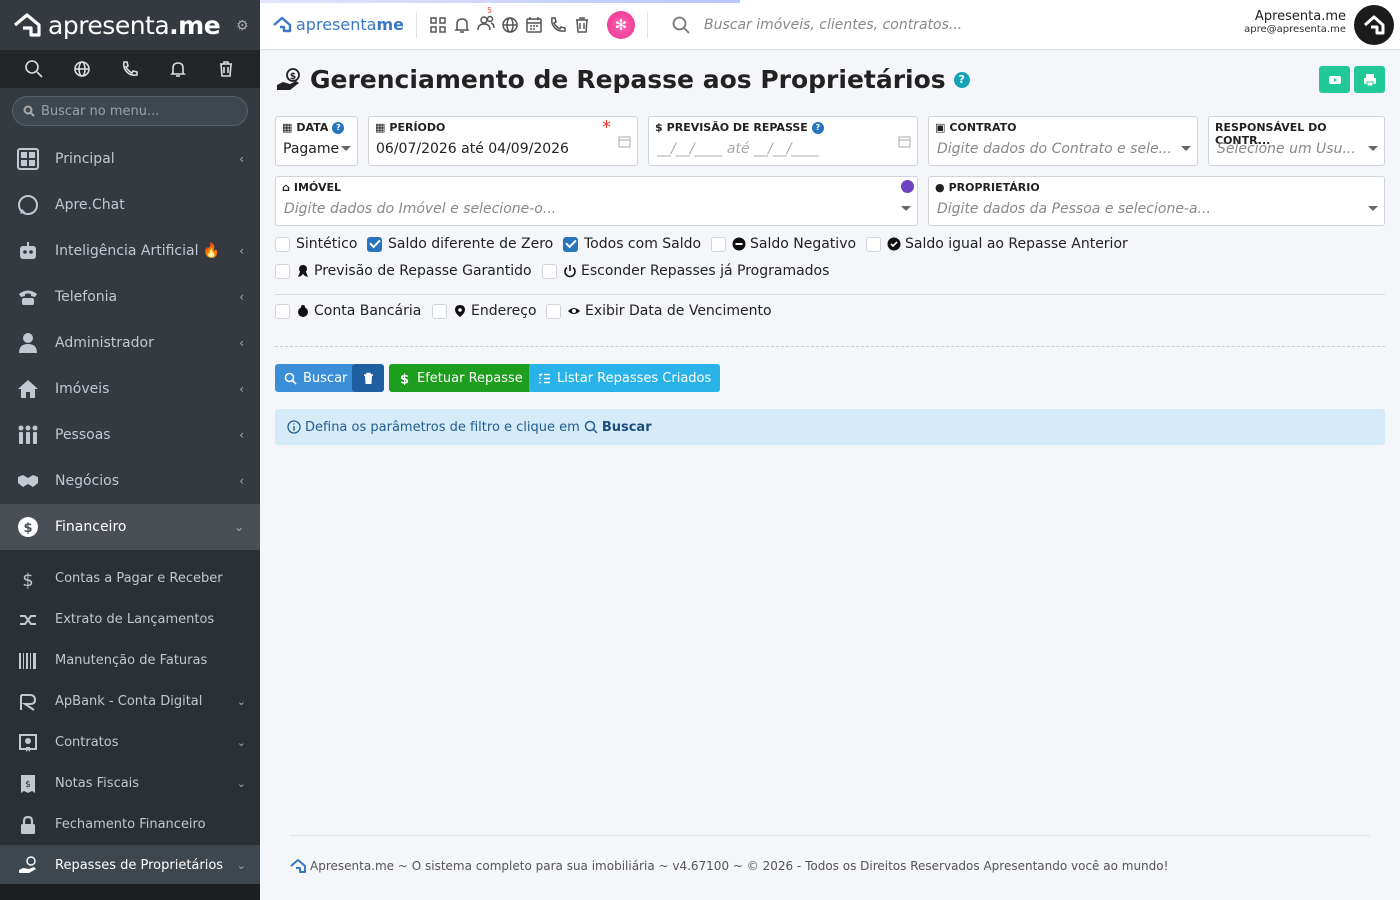 The height and width of the screenshot is (900, 1400). Describe the element at coordinates (83, 435) in the screenshot. I see `sidebar-item-label: Pessoas` at that location.